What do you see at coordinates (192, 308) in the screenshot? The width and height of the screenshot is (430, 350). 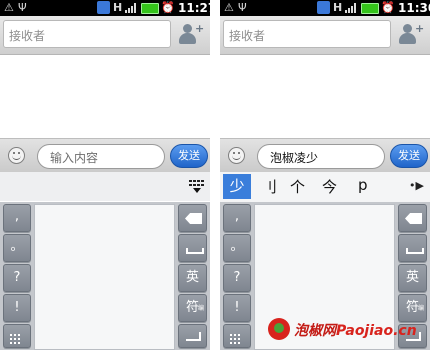 I see `key-symbols: 符 编` at bounding box center [192, 308].